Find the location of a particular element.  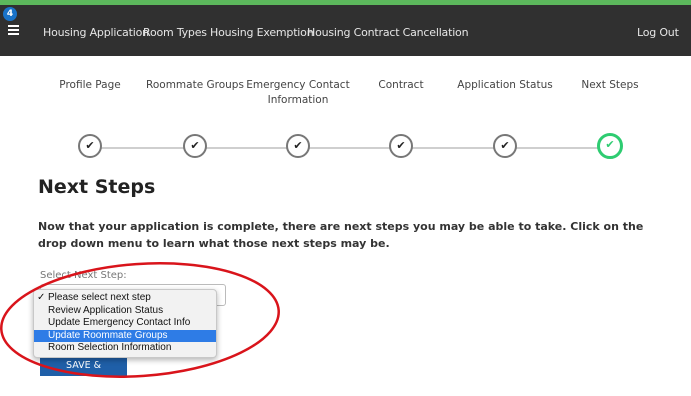

dropdown-option-label: Update Emergency Contact Info is located at coordinates (119, 322).